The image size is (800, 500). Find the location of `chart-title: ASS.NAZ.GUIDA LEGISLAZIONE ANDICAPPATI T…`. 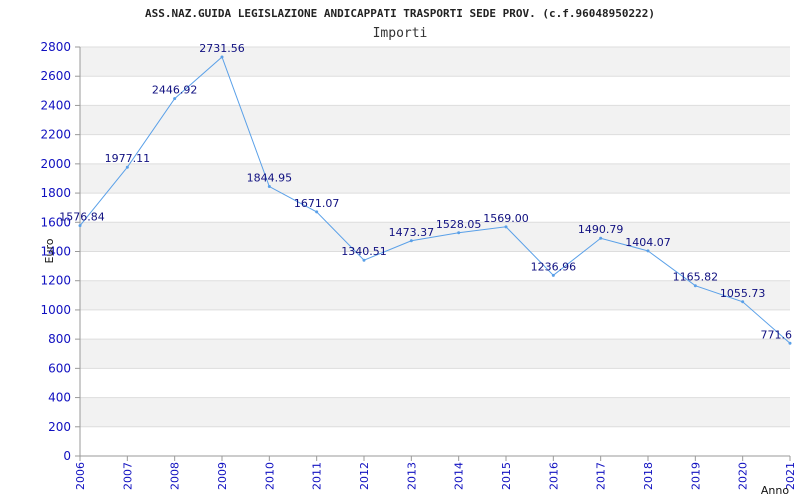

chart-title: ASS.NAZ.GUIDA LEGISLAZIONE ANDICAPPATI T… is located at coordinates (400, 13).